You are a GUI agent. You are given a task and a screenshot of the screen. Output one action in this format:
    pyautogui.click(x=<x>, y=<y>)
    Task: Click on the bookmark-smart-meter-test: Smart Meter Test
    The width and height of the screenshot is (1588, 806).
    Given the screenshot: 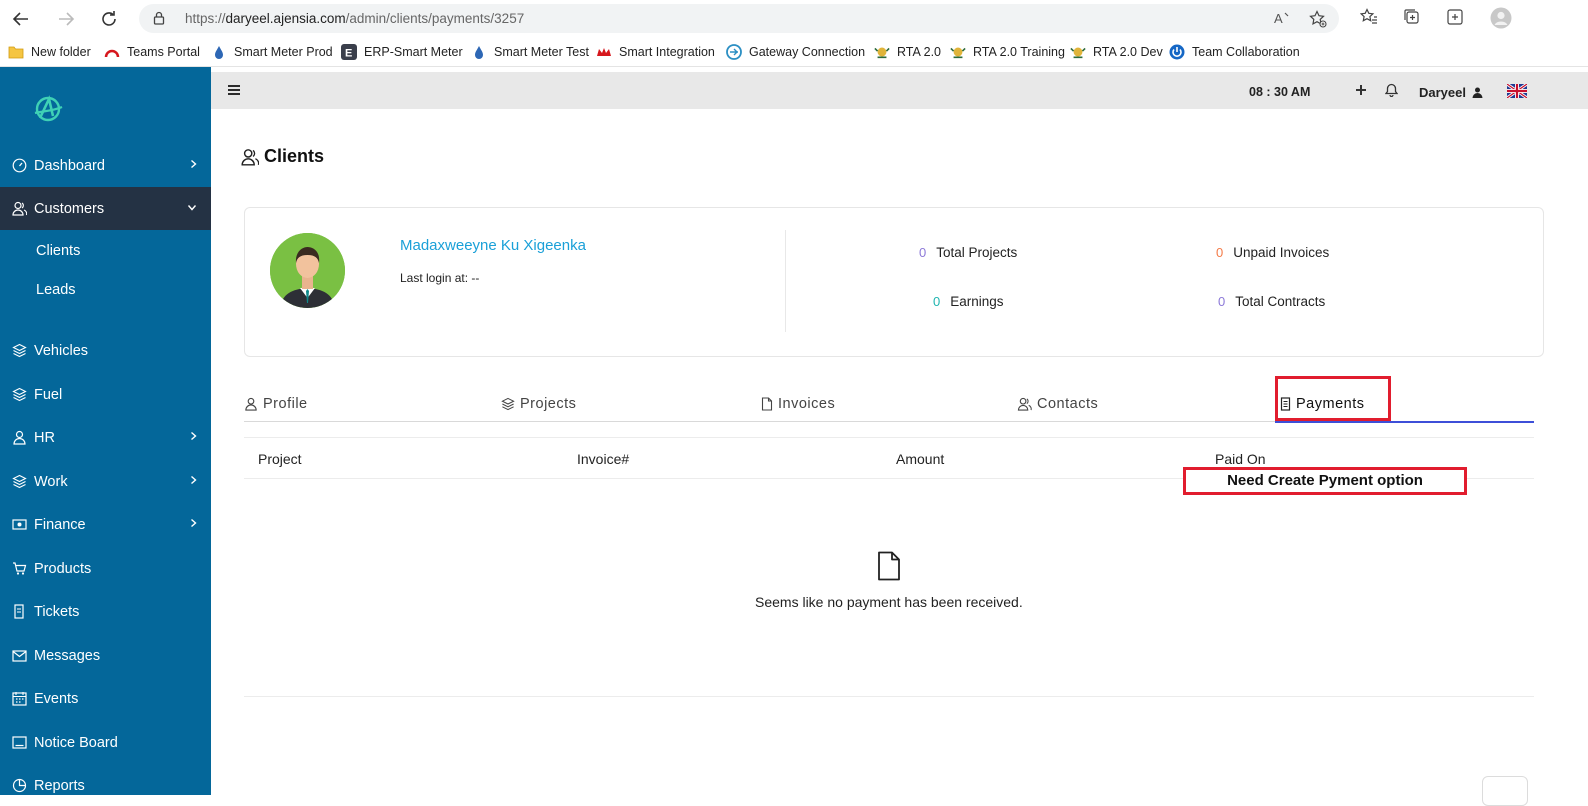 What is the action you would take?
    pyautogui.click(x=530, y=52)
    